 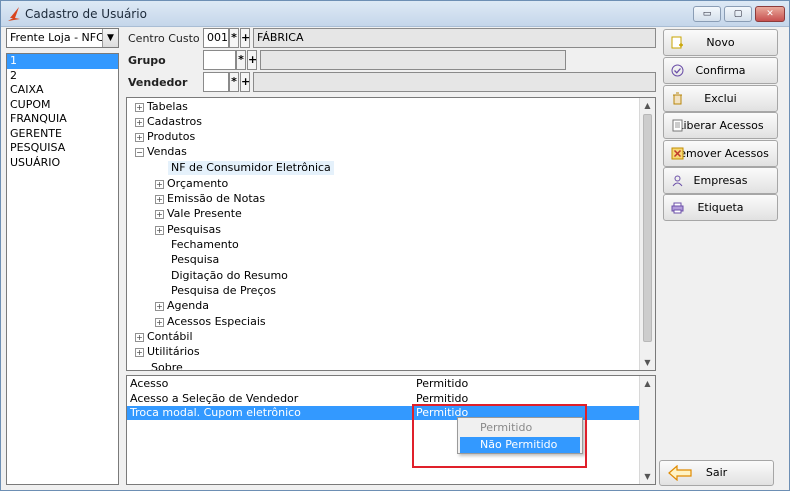 I want to click on permission-value: Permitido, so click(x=442, y=384).